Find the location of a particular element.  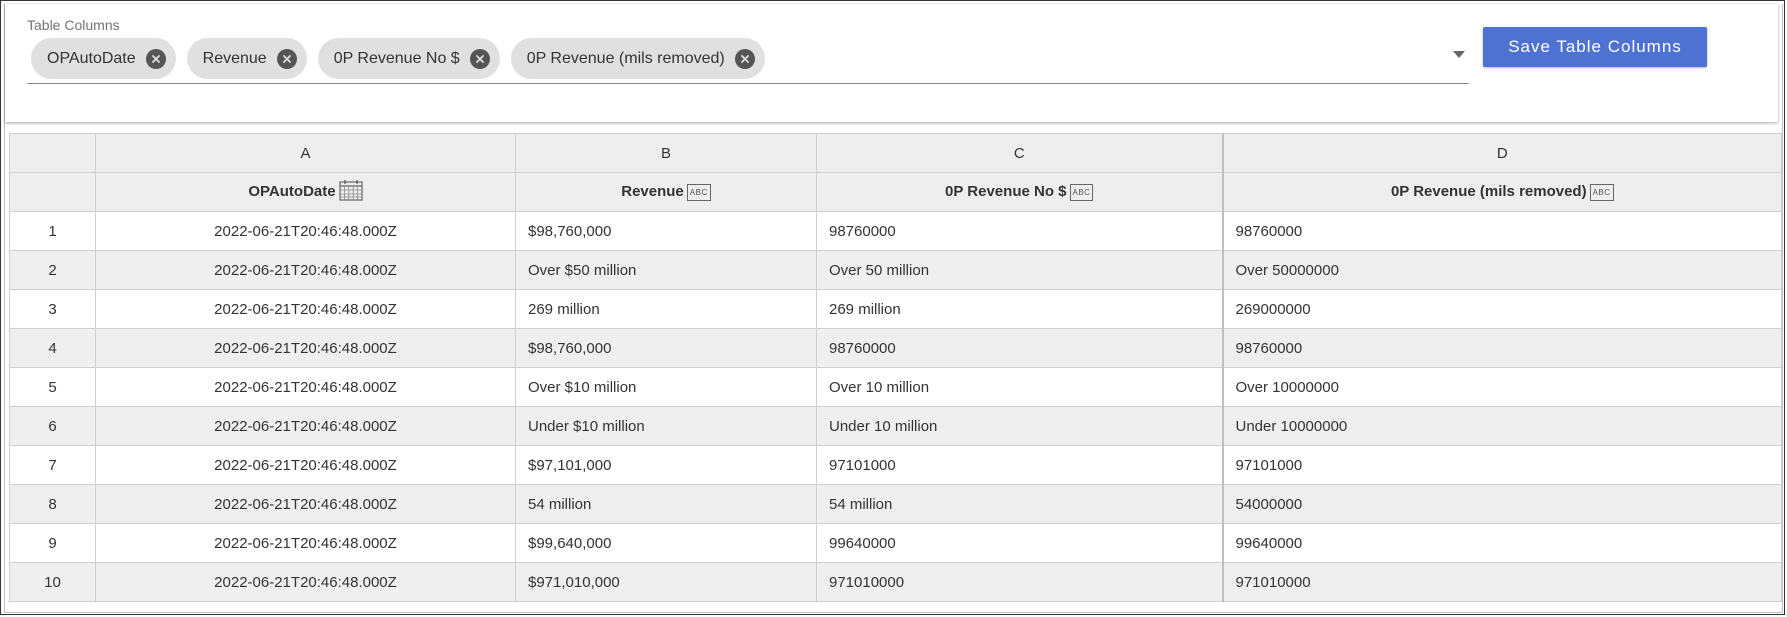

column-header-revenue: Revenue ABC is located at coordinates (666, 192).